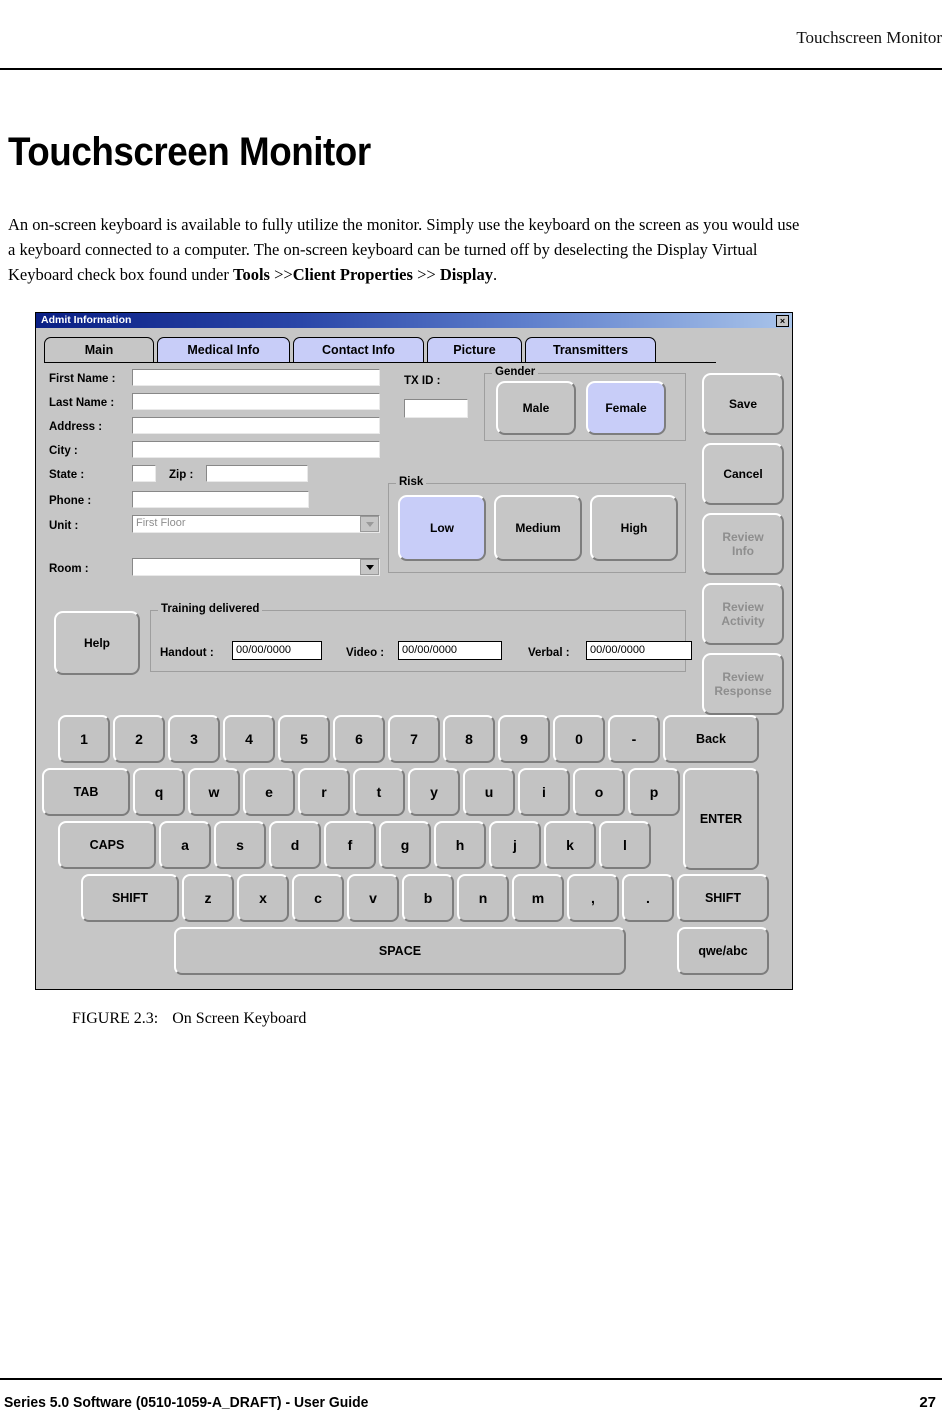 This screenshot has width=942, height=1420. Describe the element at coordinates (256, 567) in the screenshot. I see `room-combobox` at that location.